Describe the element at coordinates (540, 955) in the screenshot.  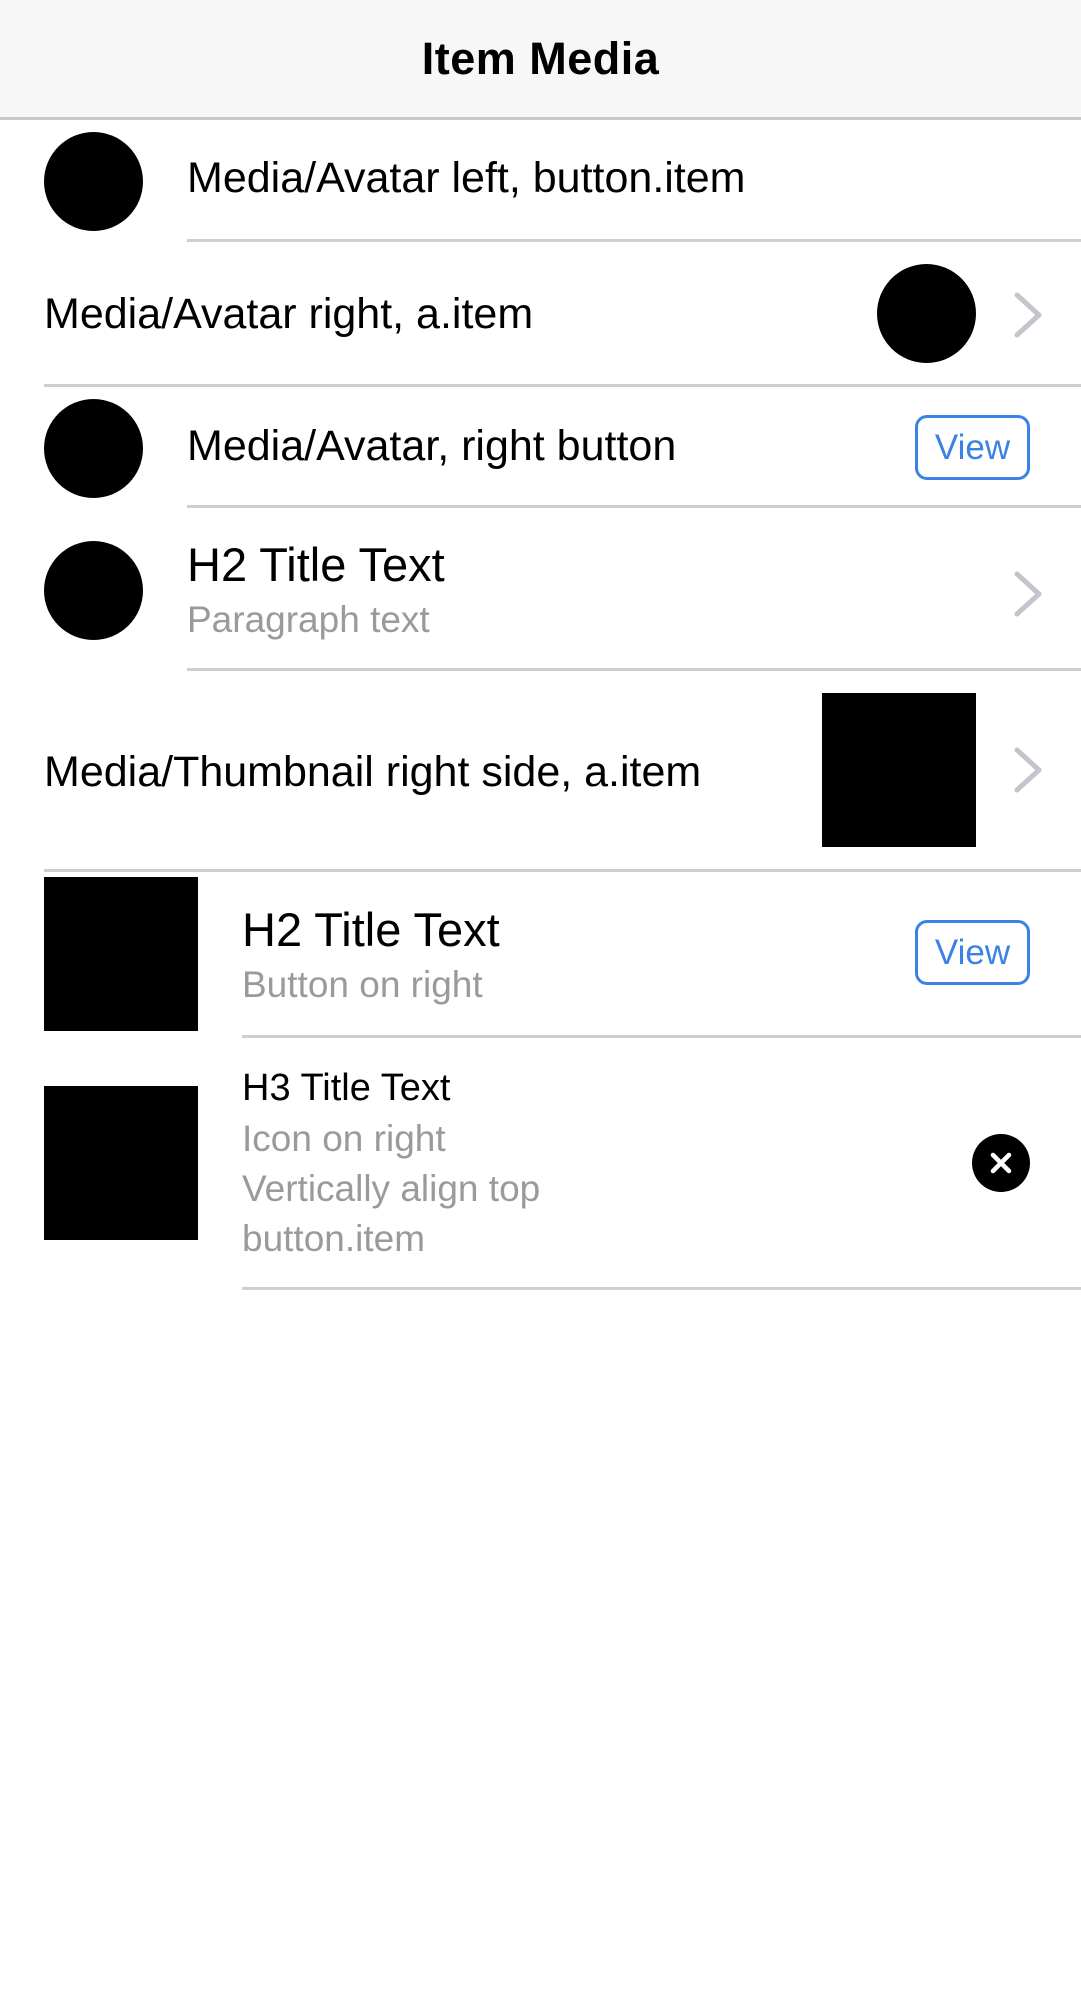
I see `list-item-thumbnail-button: H2 Title Text Button on right View` at that location.